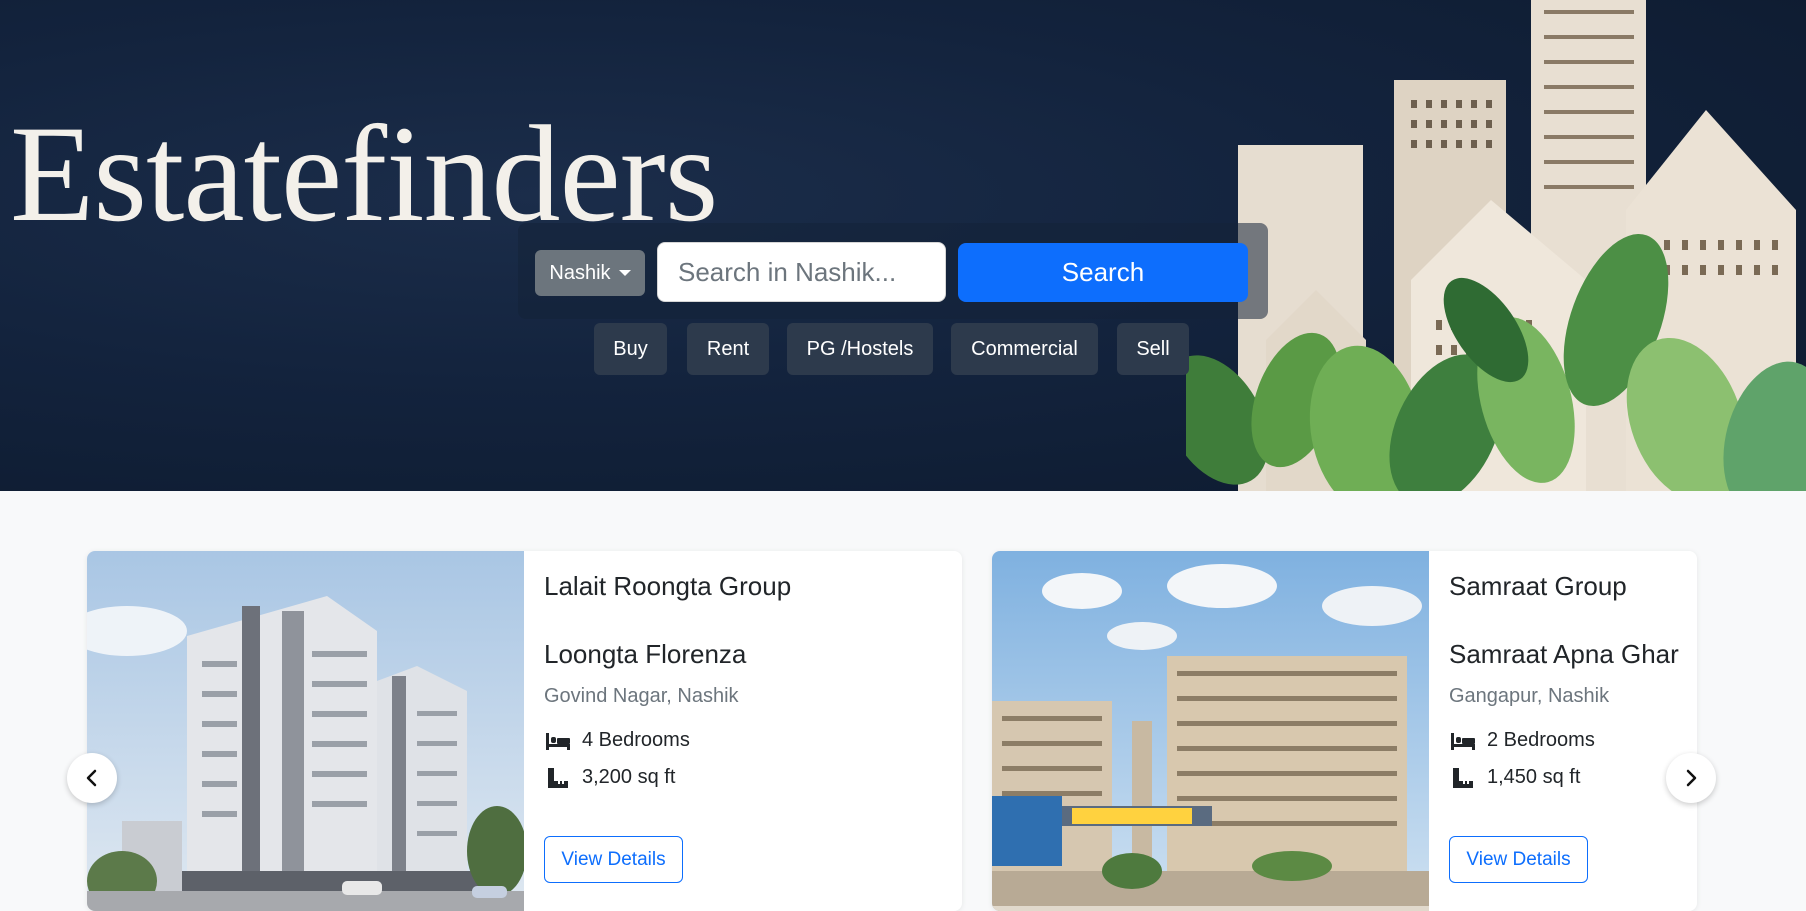 The width and height of the screenshot is (1806, 911). I want to click on project-location: Gangapur, Nashik, so click(1529, 696).